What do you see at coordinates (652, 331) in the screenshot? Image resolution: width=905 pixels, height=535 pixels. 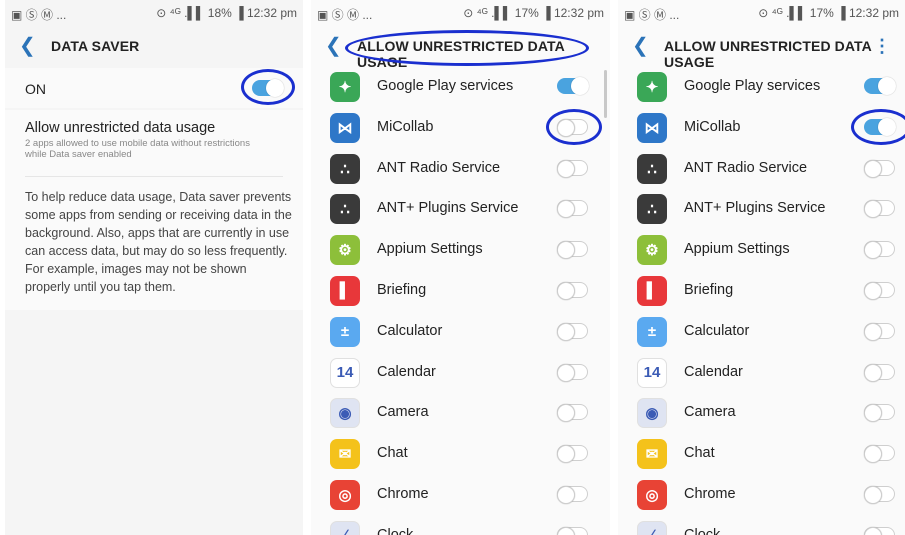 I see `calculator-icon: ±` at bounding box center [652, 331].